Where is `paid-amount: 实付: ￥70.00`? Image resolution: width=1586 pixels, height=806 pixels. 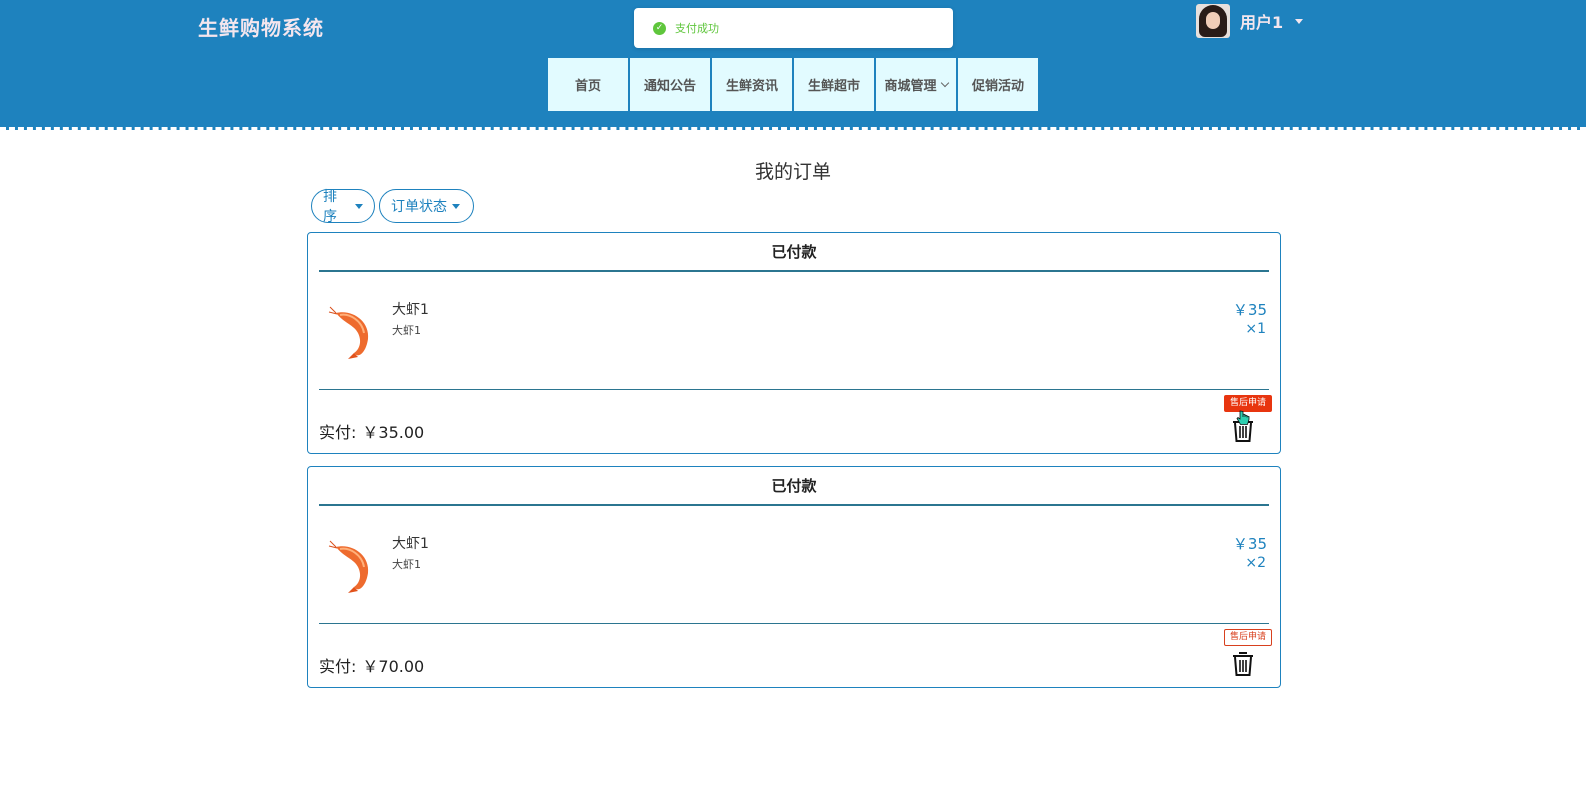
paid-amount: 实付: ￥70.00 is located at coordinates (371, 665).